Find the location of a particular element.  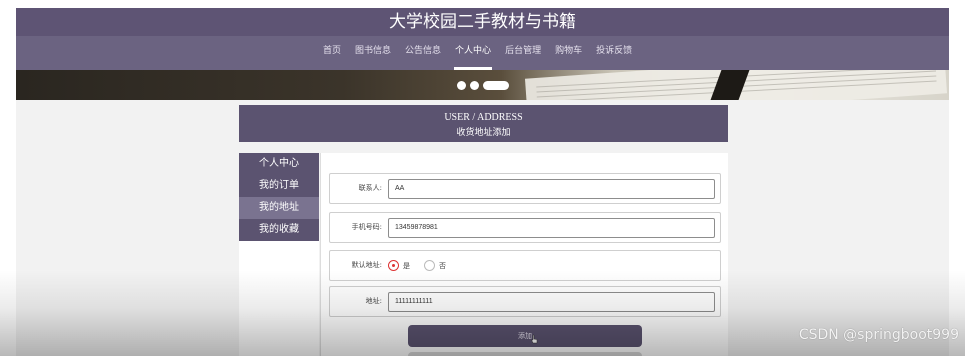

nav-item-notices: 公告信息 is located at coordinates (423, 53).